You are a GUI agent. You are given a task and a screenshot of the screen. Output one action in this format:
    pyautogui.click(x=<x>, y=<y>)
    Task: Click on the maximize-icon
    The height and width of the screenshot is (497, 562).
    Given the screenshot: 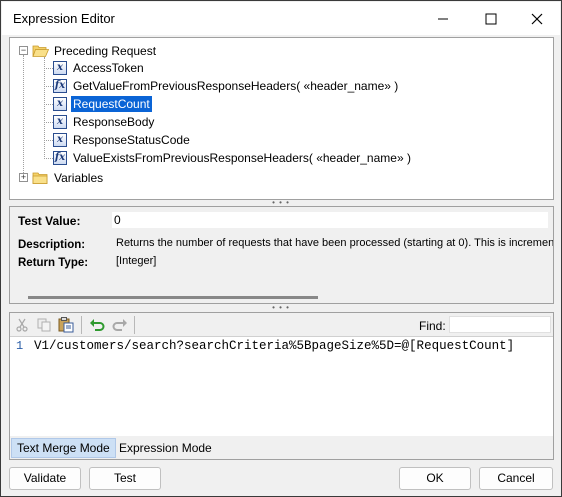 What is the action you would take?
    pyautogui.click(x=491, y=18)
    